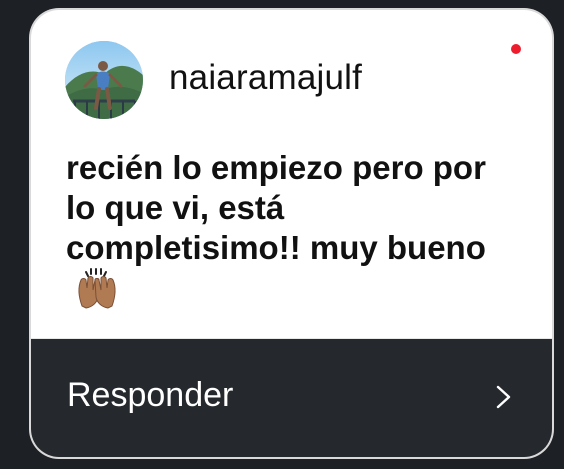  What do you see at coordinates (265, 78) in the screenshot?
I see `username: naiaramajulf` at bounding box center [265, 78].